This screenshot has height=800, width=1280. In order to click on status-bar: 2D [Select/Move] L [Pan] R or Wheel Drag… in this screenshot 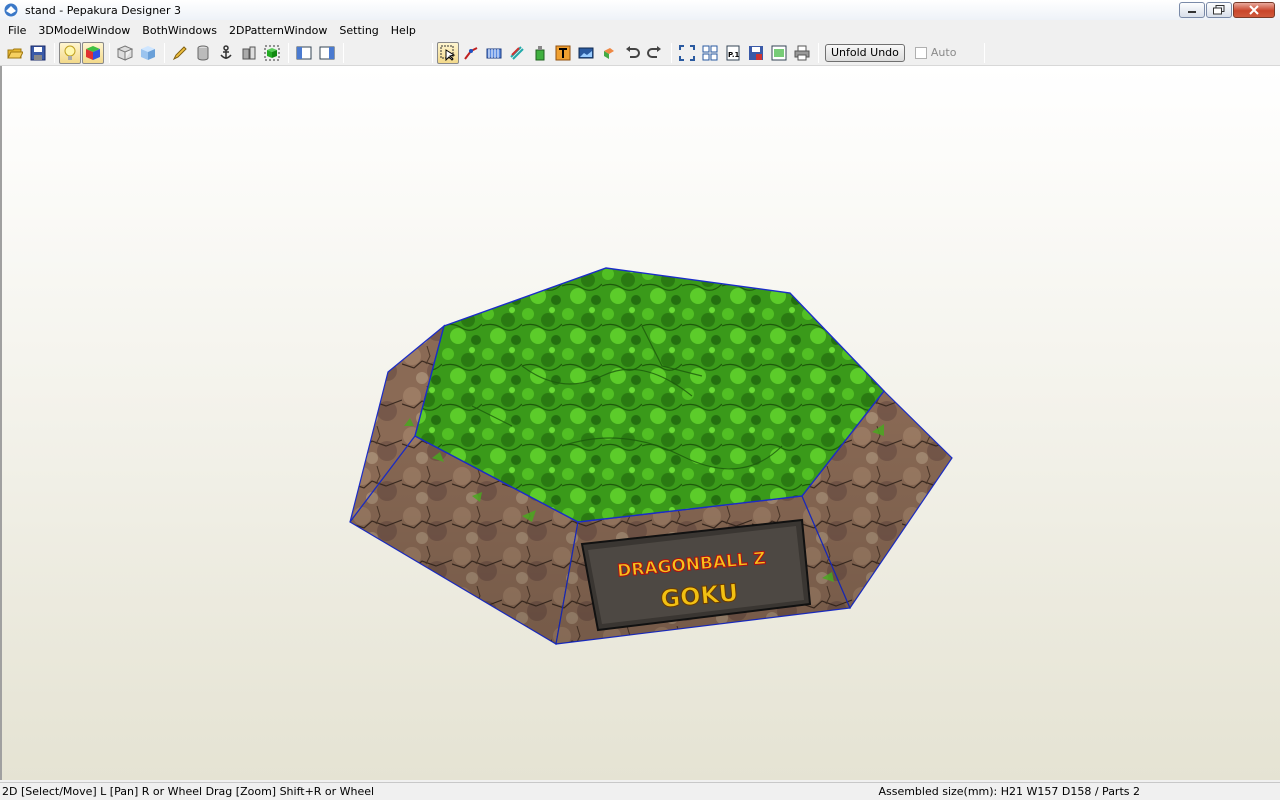, I will do `click(640, 791)`.